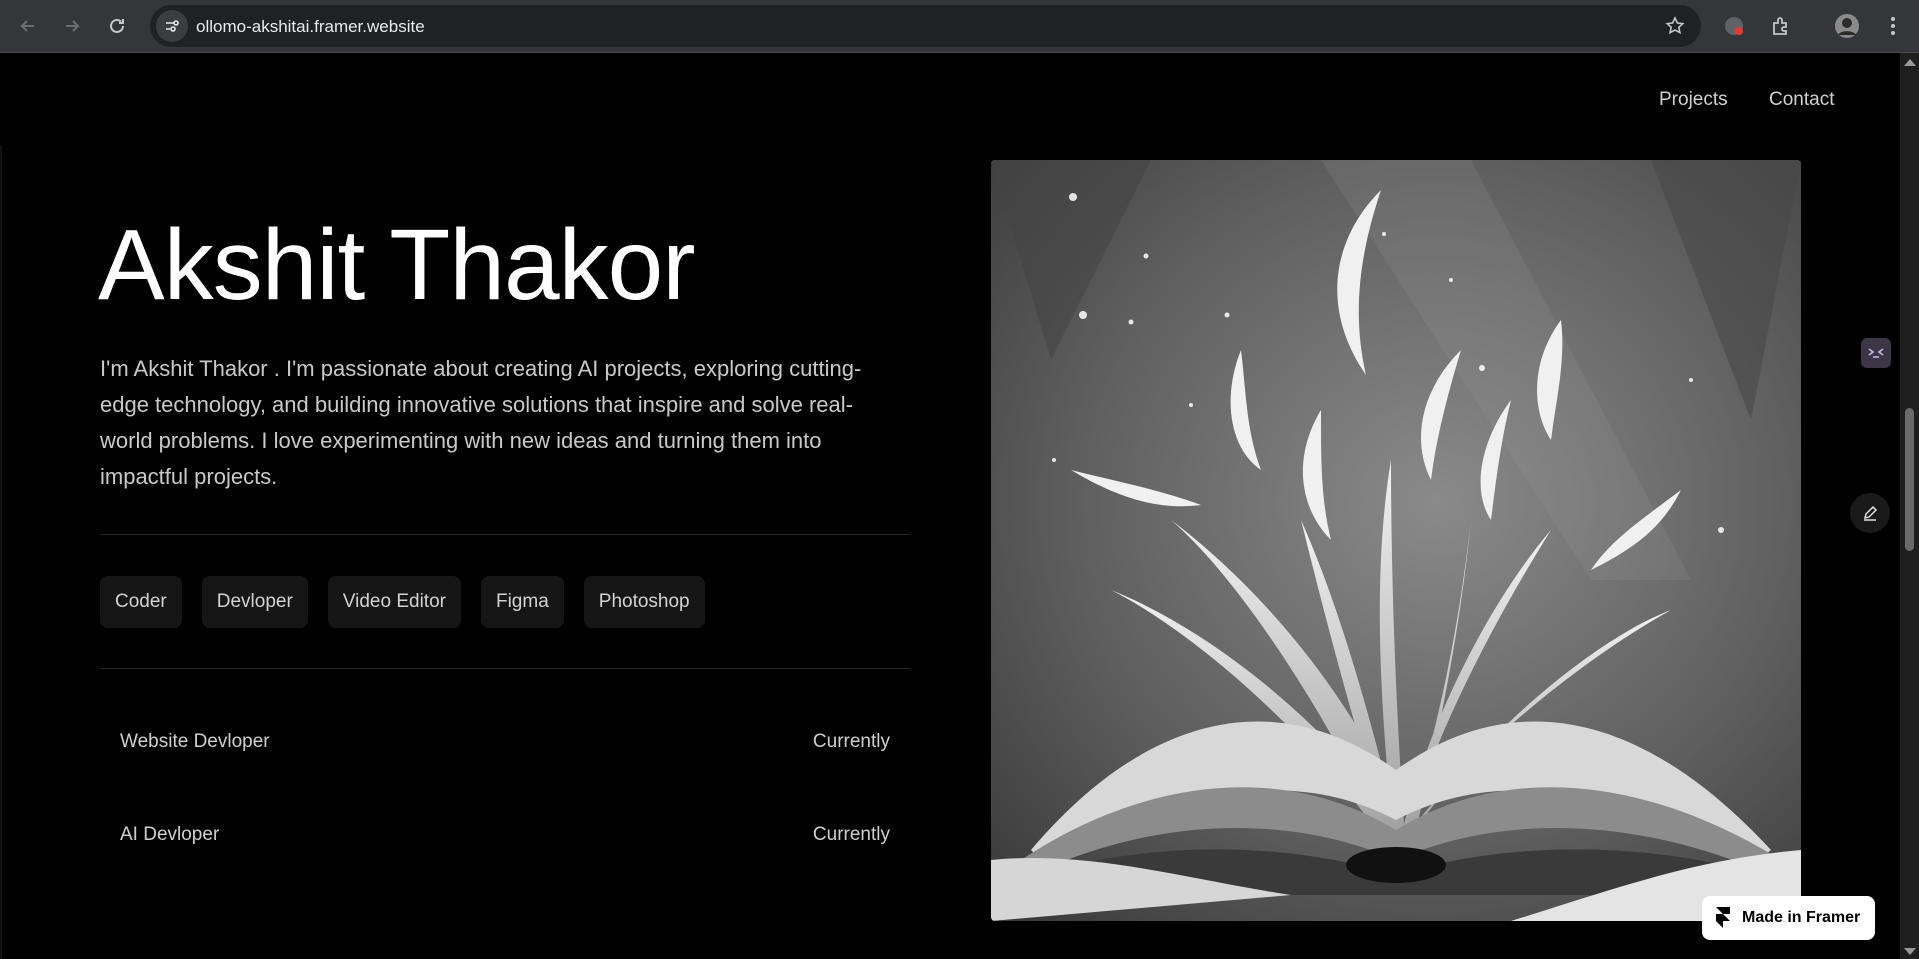 The width and height of the screenshot is (1919, 959). I want to click on skill-tag: Figma, so click(522, 602).